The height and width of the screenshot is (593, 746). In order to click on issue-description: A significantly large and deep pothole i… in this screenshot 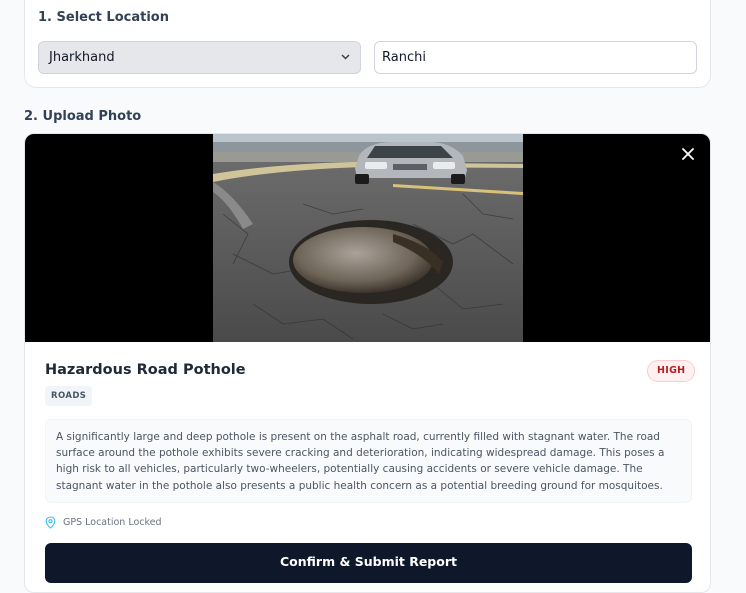, I will do `click(368, 461)`.